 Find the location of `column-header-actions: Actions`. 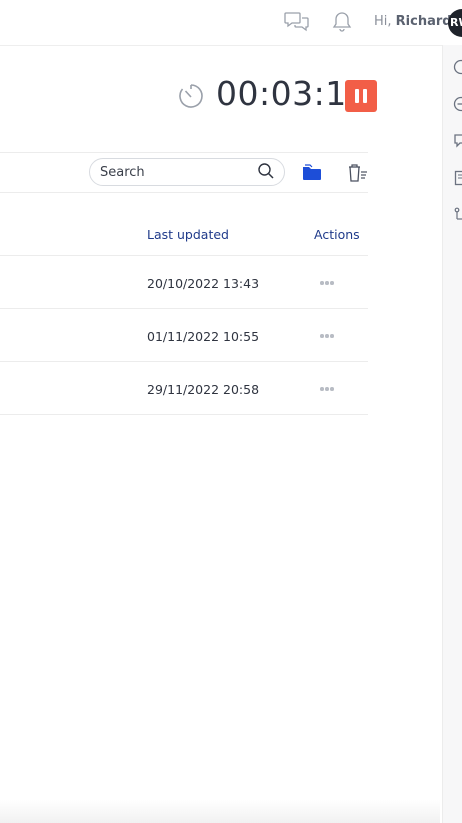

column-header-actions: Actions is located at coordinates (337, 234).